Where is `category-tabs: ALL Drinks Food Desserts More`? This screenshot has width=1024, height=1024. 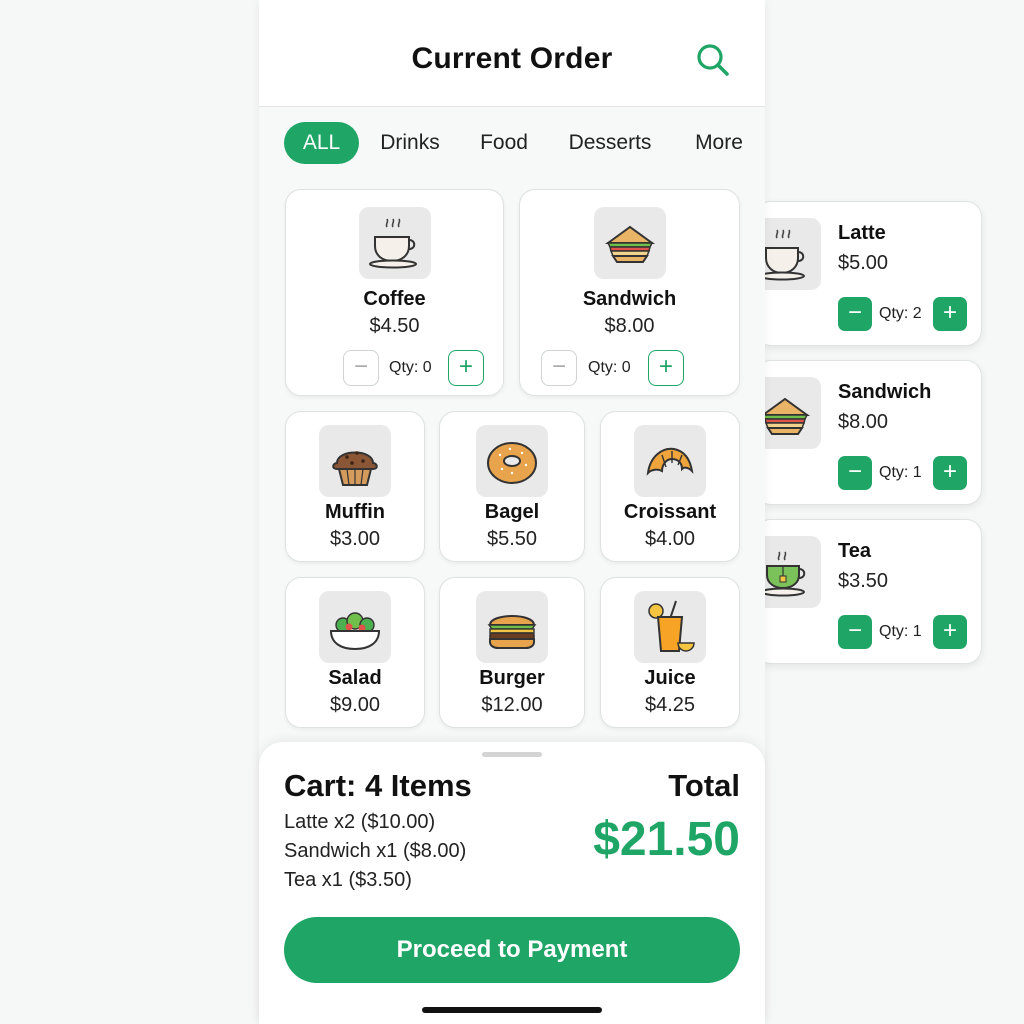
category-tabs: ALL Drinks Food Desserts More is located at coordinates (512, 143).